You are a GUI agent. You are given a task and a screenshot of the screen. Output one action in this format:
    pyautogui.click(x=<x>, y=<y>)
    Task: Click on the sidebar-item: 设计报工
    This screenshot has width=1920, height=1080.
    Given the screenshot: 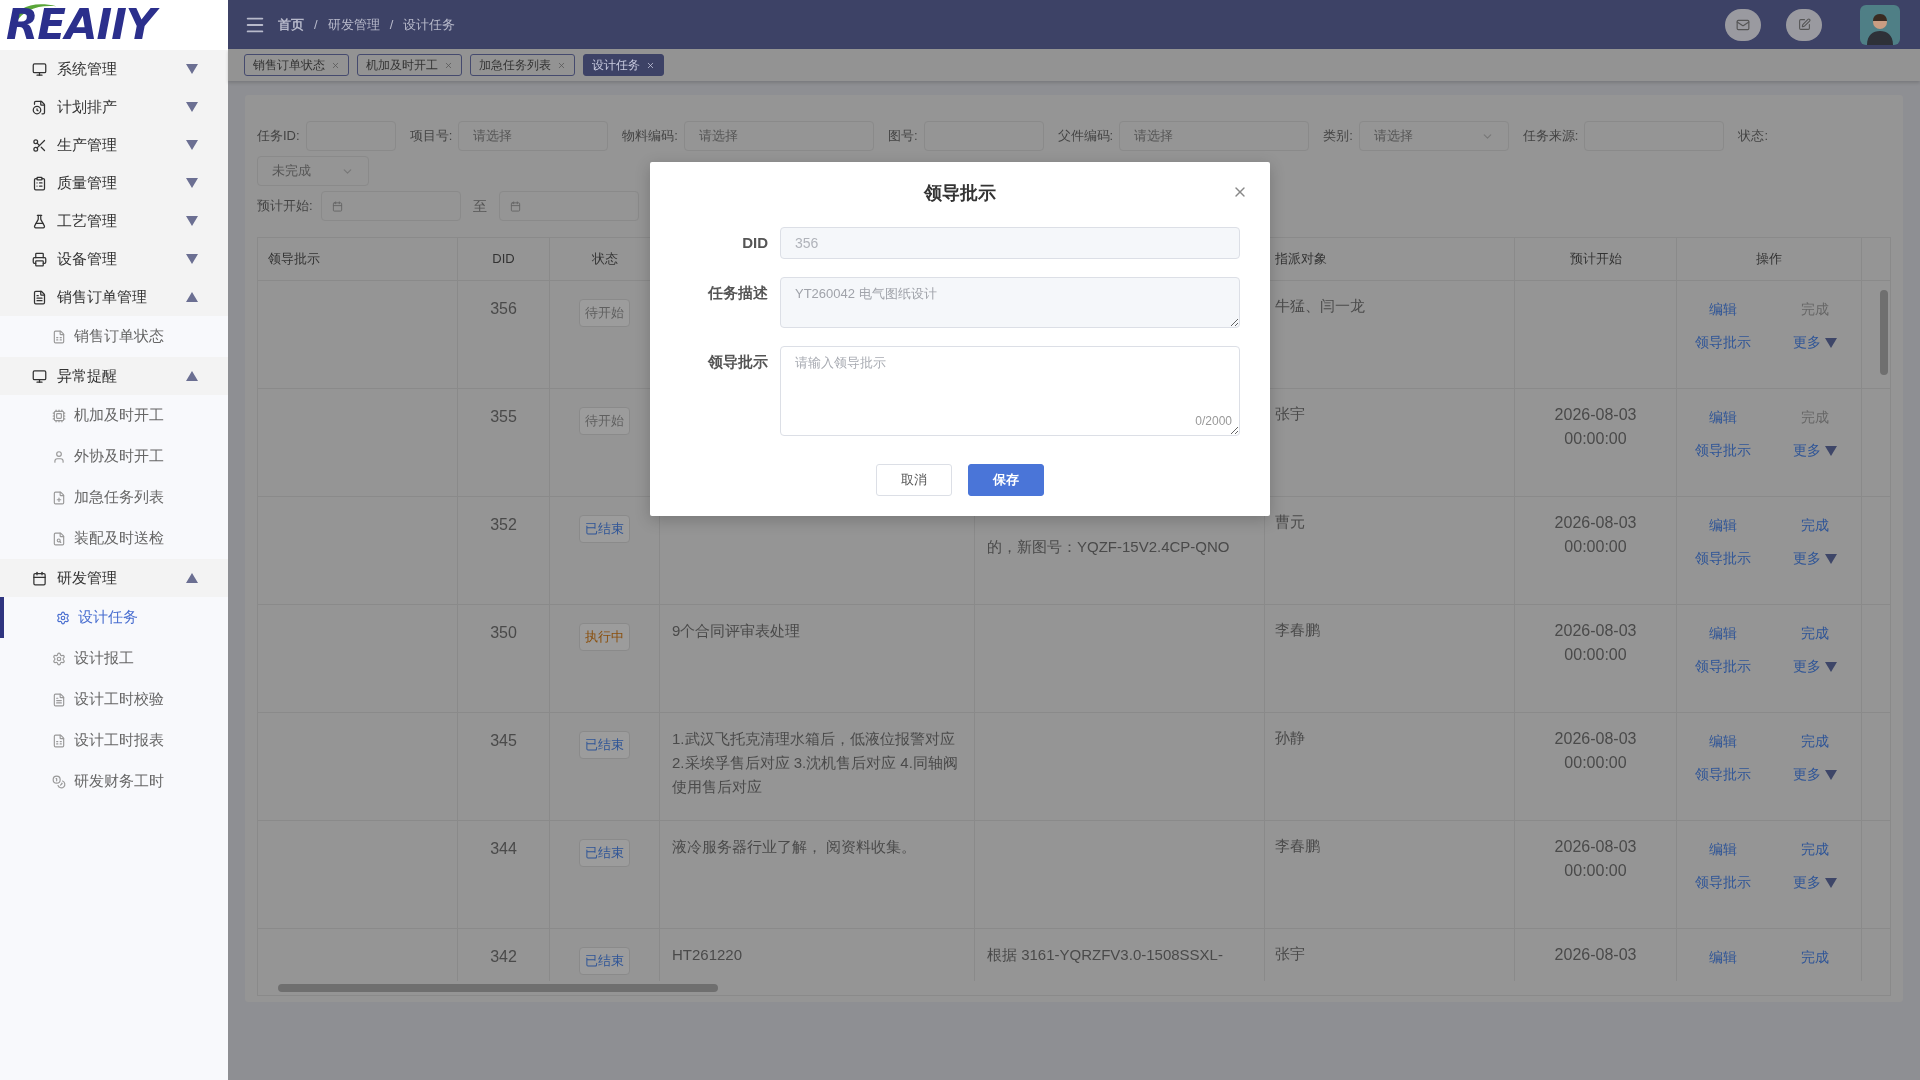 What is the action you would take?
    pyautogui.click(x=114, y=658)
    